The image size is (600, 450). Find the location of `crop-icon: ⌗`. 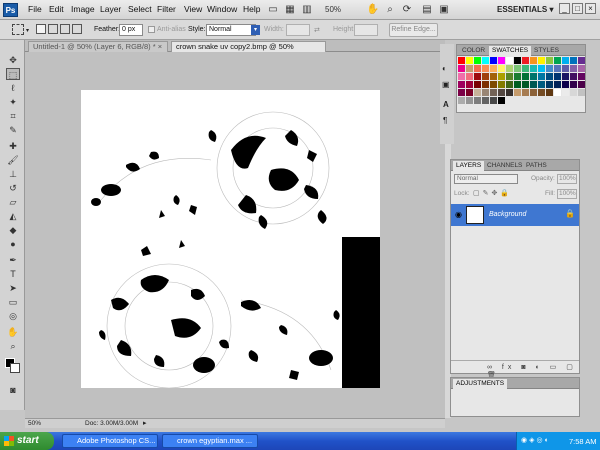

crop-icon: ⌗ is located at coordinates (13, 116).